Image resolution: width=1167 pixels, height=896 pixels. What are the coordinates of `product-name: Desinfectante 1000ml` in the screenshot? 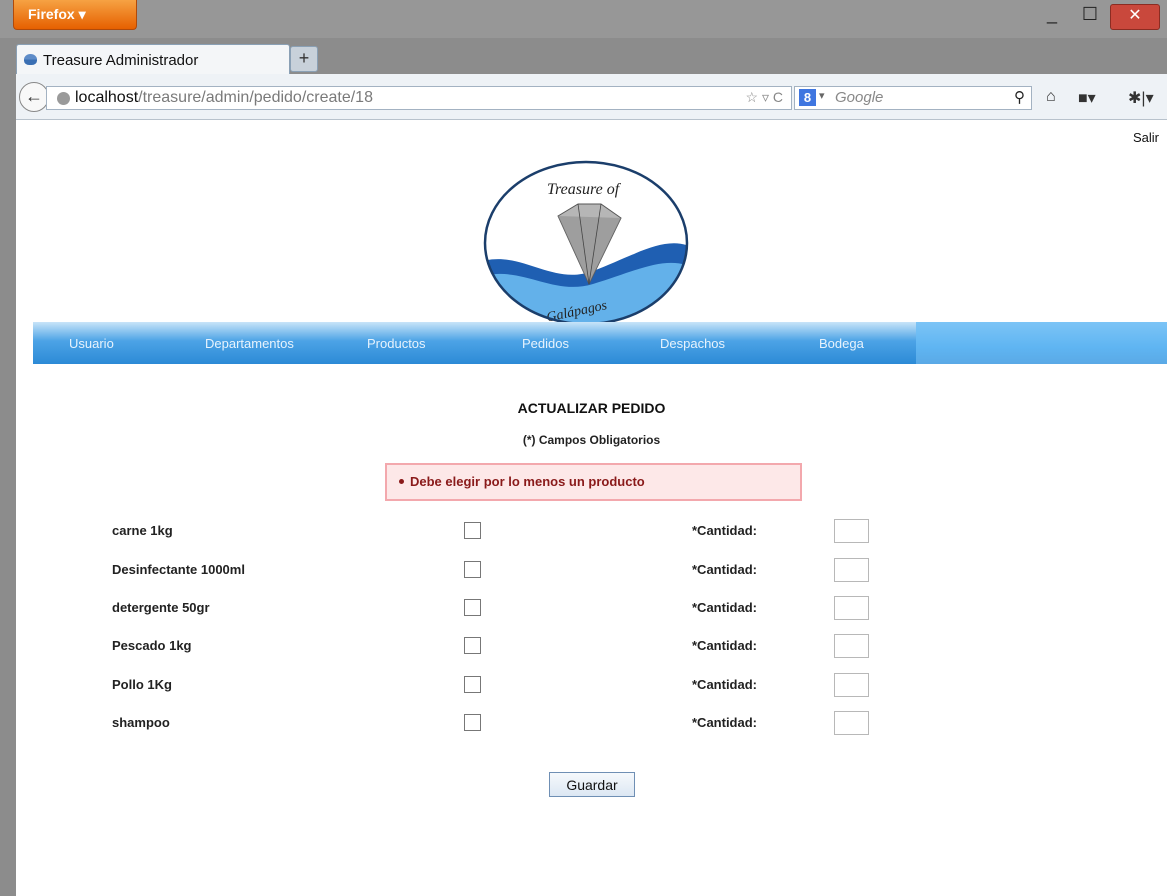 It's located at (178, 569).